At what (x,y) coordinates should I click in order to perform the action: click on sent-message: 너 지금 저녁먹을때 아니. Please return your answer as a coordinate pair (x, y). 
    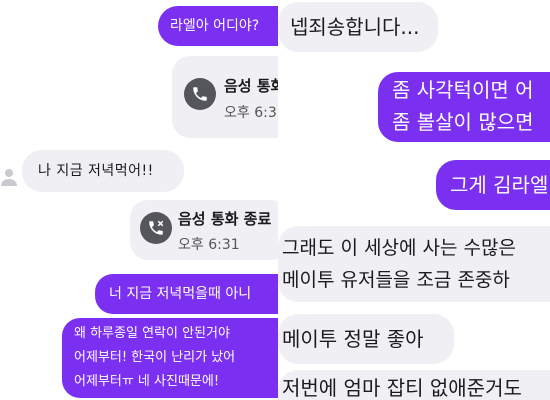
    Looking at the image, I should click on (187, 294).